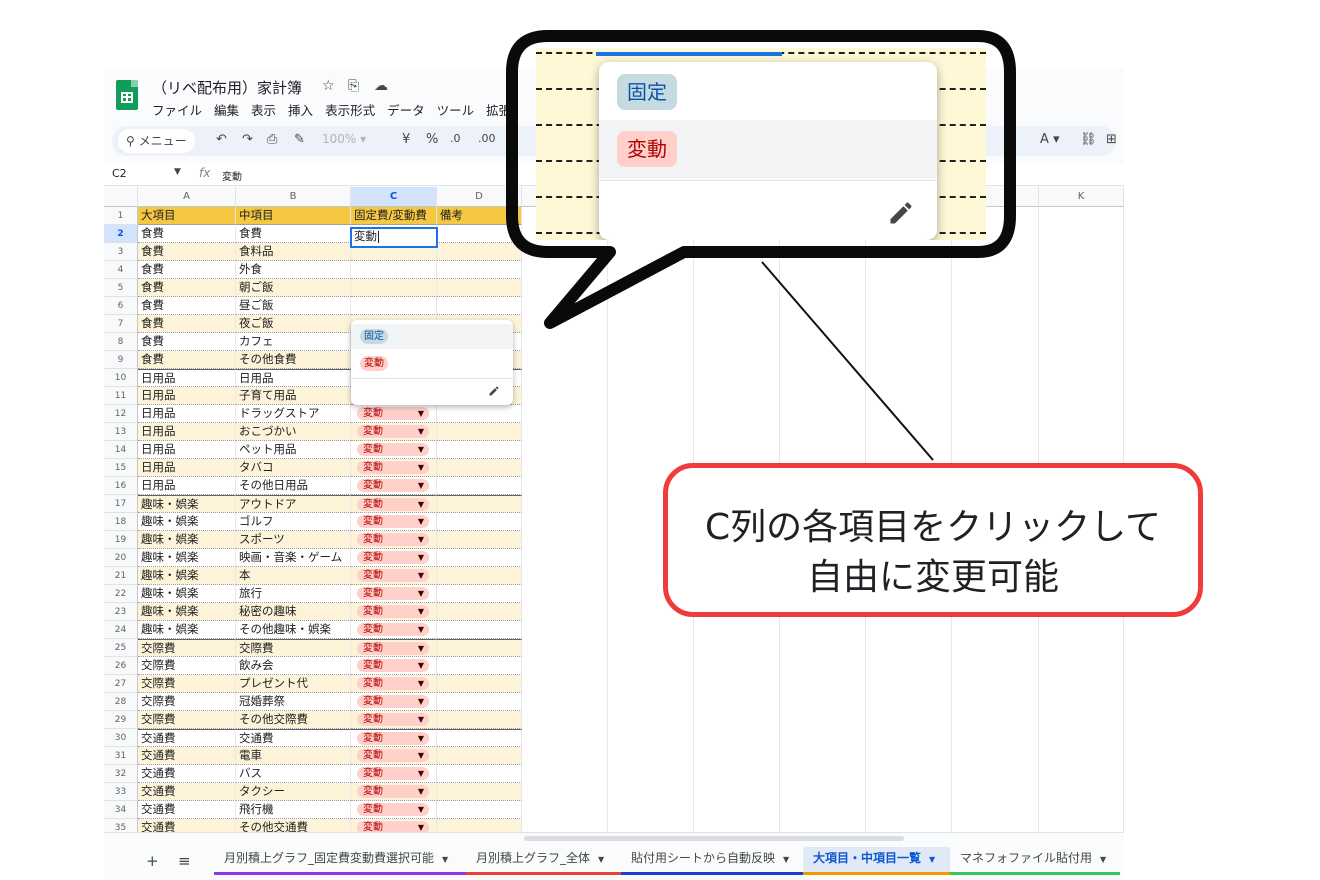  I want to click on table-cell-minor: スポーツ, so click(293, 540).